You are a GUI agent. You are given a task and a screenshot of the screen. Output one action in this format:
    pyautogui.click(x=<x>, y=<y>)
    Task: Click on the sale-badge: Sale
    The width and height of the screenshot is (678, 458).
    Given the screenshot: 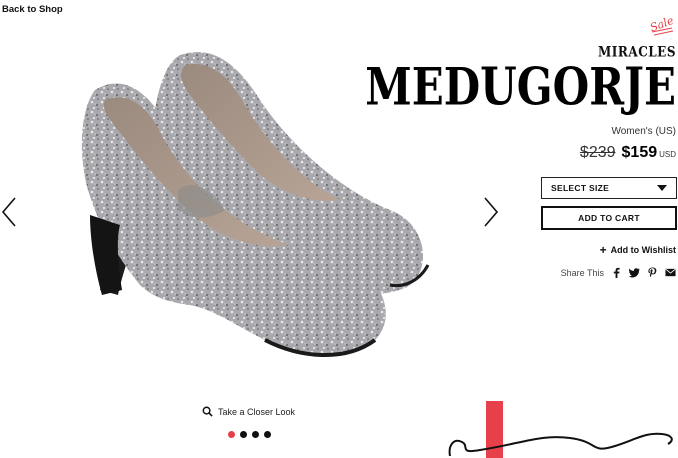 What is the action you would take?
    pyautogui.click(x=661, y=25)
    